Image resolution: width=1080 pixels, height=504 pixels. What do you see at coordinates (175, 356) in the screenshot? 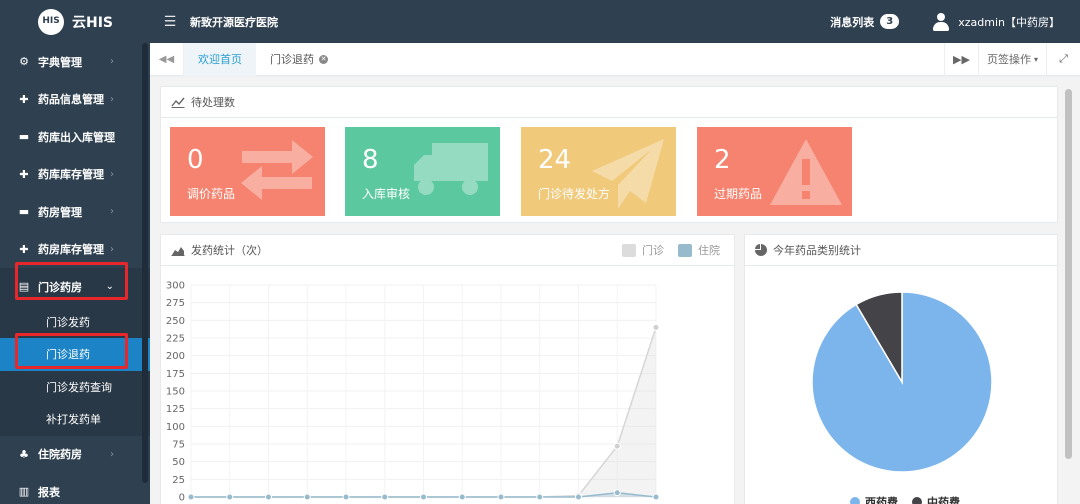
I see `y-tick-label: 200` at bounding box center [175, 356].